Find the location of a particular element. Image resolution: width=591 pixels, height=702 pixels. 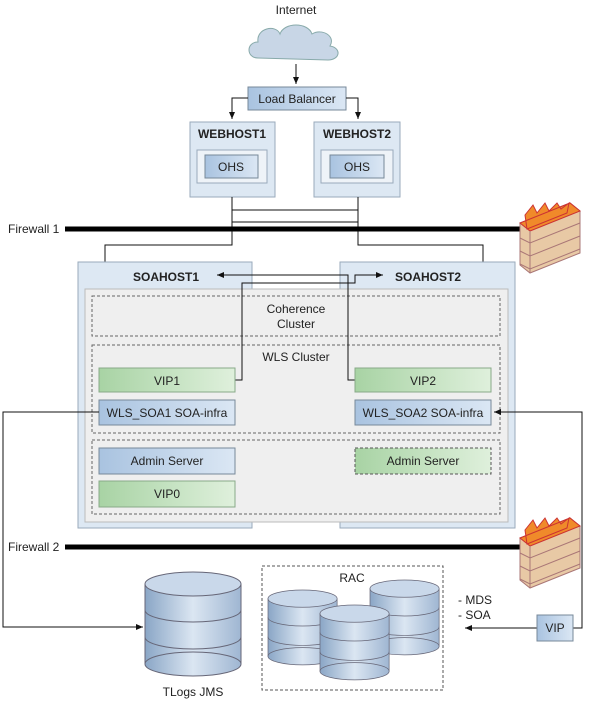

mds-label: - MDS is located at coordinates (475, 600).